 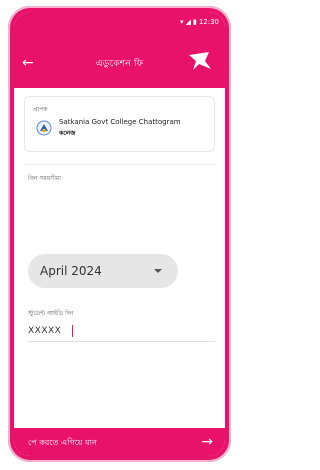 What do you see at coordinates (40, 109) in the screenshot?
I see `receiver-label: প্রাপক` at bounding box center [40, 109].